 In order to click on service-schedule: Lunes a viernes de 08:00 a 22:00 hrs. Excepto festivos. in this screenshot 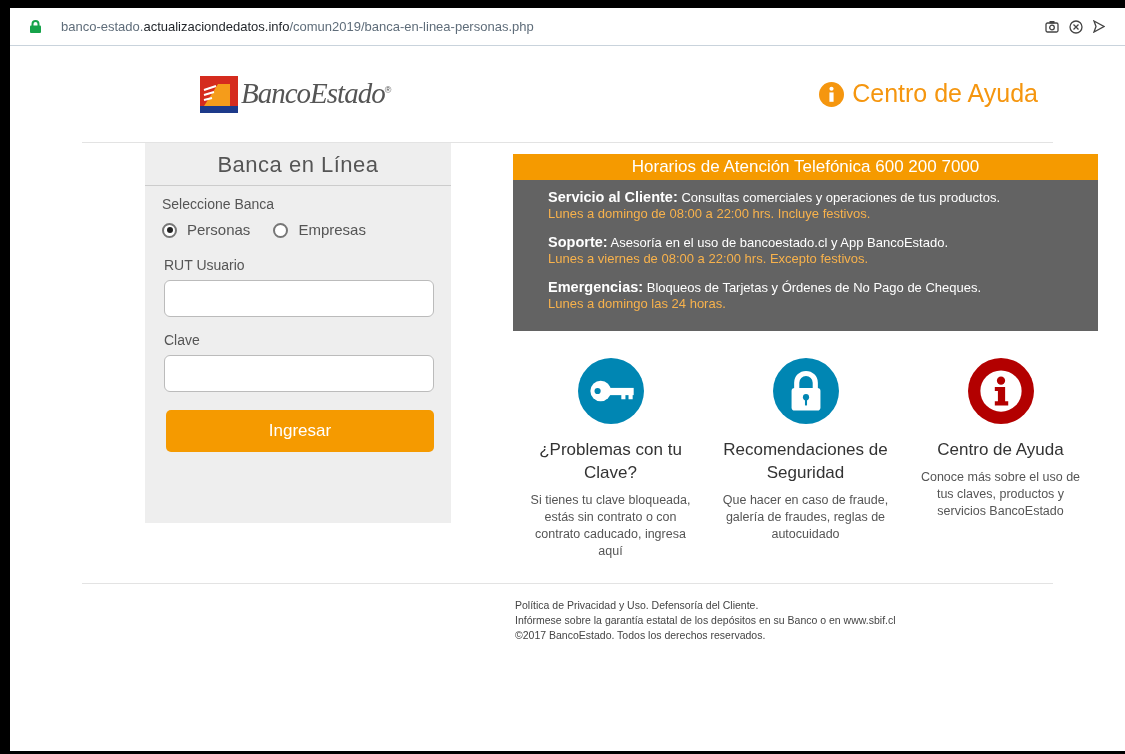, I will do `click(709, 259)`.